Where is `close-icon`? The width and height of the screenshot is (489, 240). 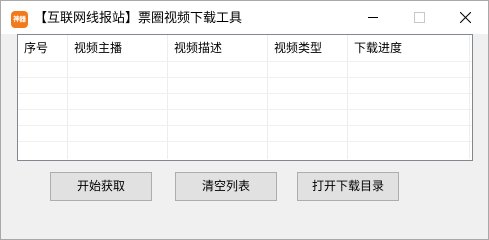
close-icon is located at coordinates (465, 17).